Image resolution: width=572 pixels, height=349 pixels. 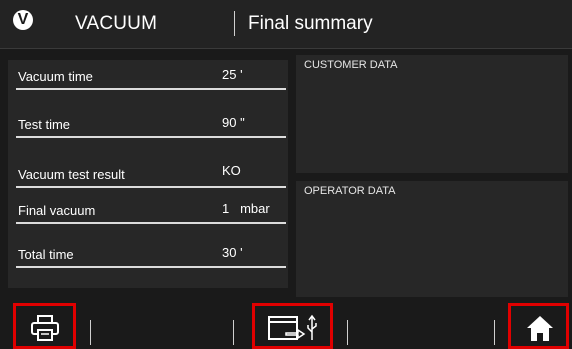 I want to click on home-button, so click(x=538, y=326).